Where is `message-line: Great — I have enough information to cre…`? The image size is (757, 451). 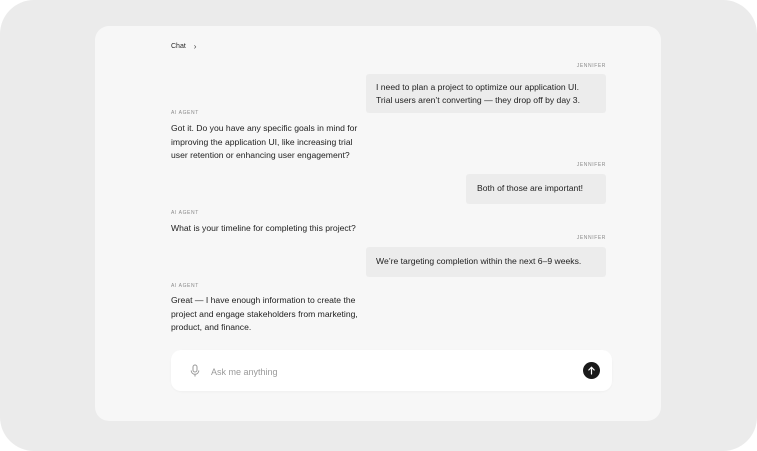 message-line: Great — I have enough information to cre… is located at coordinates (263, 300).